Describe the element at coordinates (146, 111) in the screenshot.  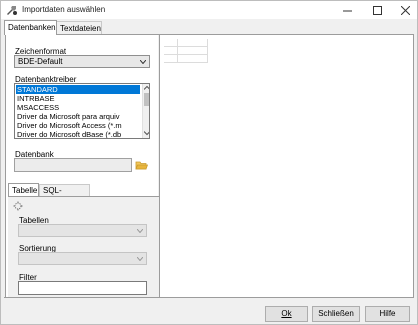
I see `list-scrollbar` at that location.